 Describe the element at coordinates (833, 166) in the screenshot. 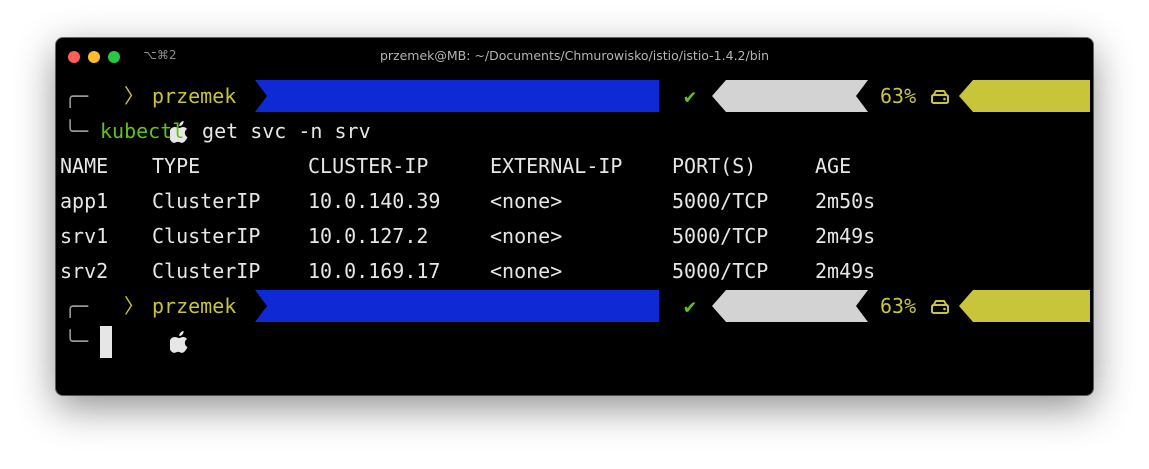

I see `table-header-cell: AGE` at that location.